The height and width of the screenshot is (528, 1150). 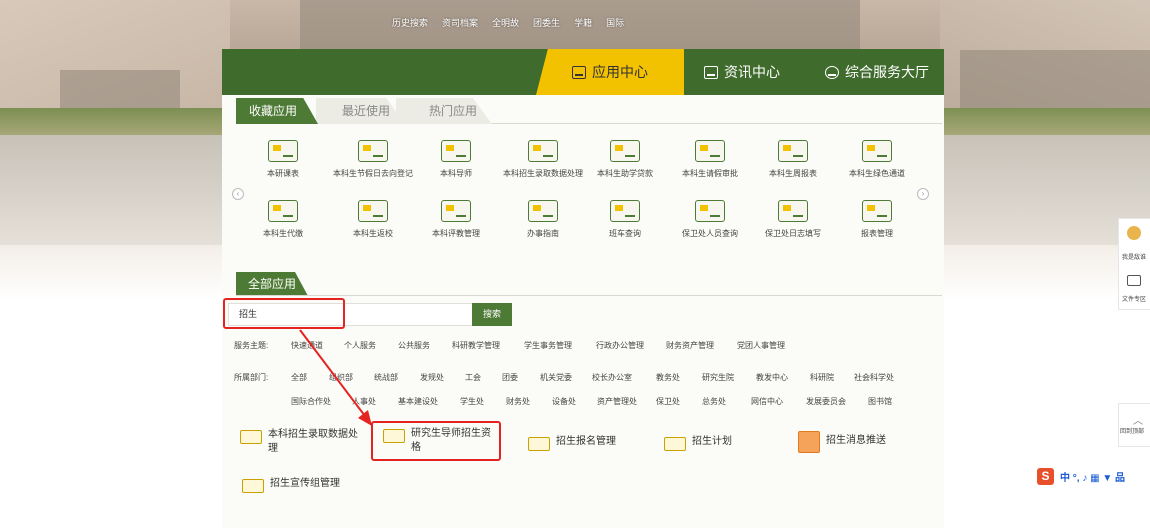 I want to click on department-item: 图书馆, so click(x=880, y=401).